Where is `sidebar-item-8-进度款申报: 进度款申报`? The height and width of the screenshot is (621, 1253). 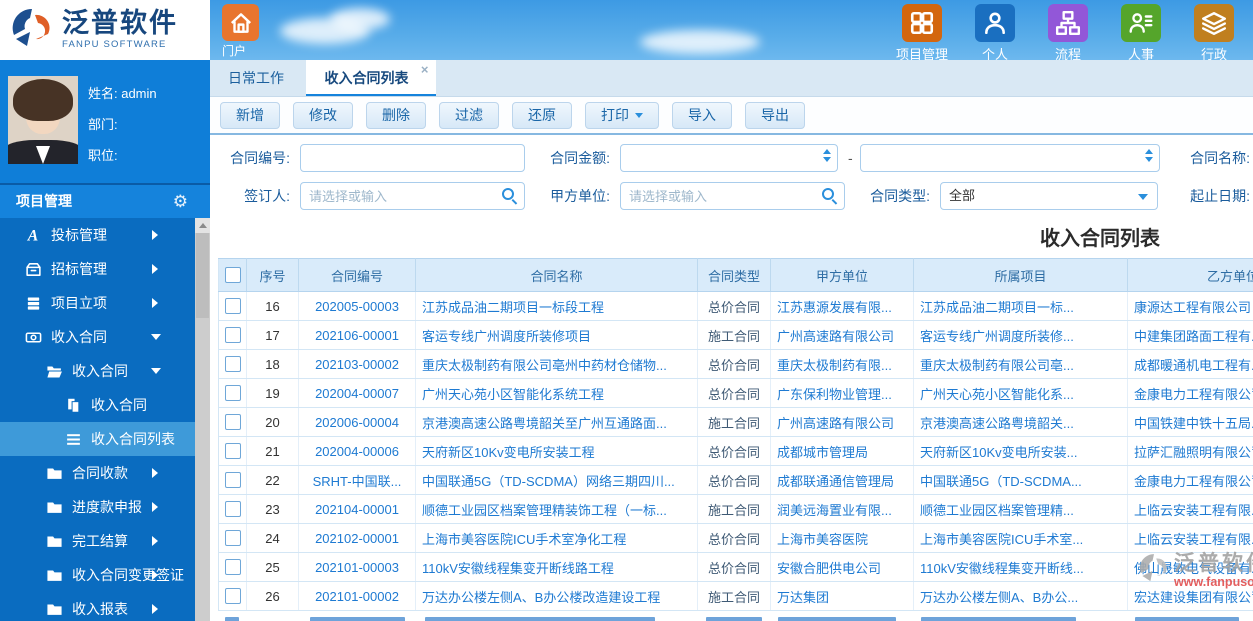
sidebar-item-8-进度款申报: 进度款申报 is located at coordinates (105, 507).